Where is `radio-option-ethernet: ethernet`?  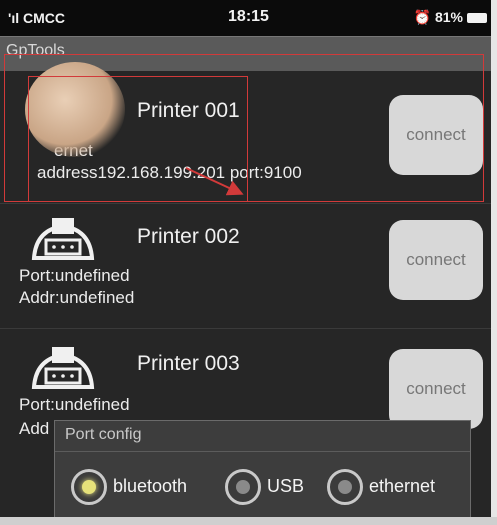 radio-option-ethernet: ethernet is located at coordinates (381, 486).